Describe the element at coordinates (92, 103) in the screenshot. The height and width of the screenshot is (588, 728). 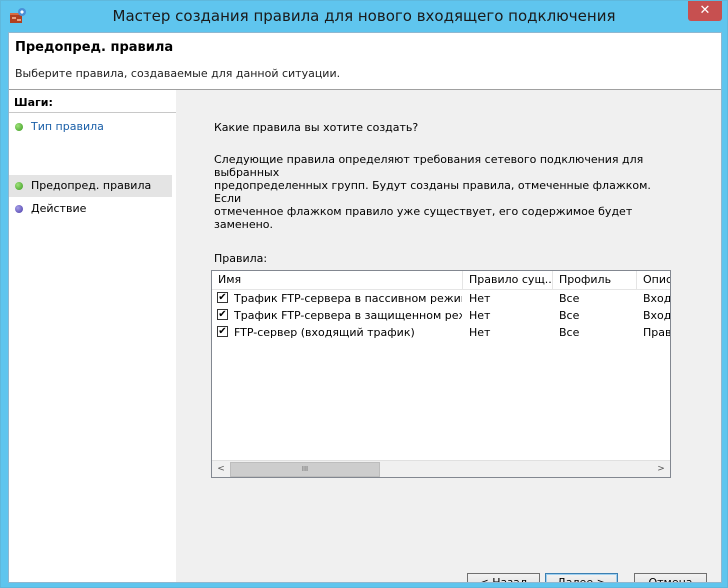
I see `steps-title: Шаги:` at that location.